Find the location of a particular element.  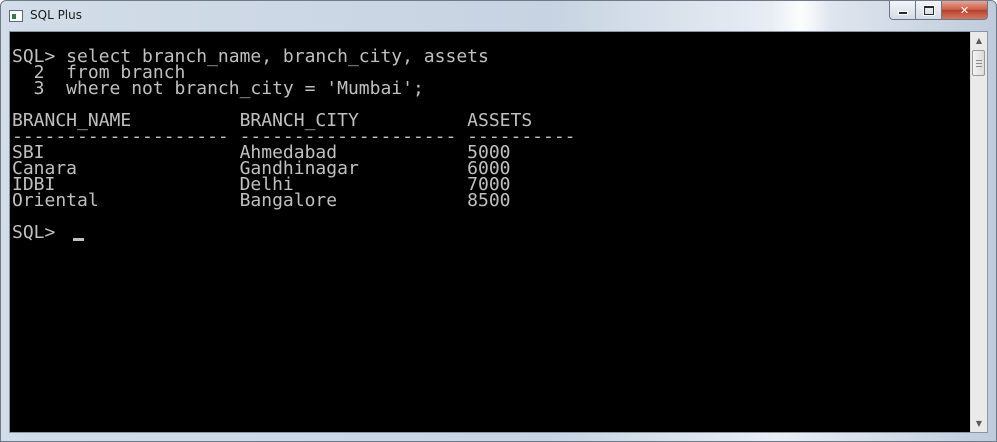

result-row: Oriental Bangalore 8500 is located at coordinates (261, 200).